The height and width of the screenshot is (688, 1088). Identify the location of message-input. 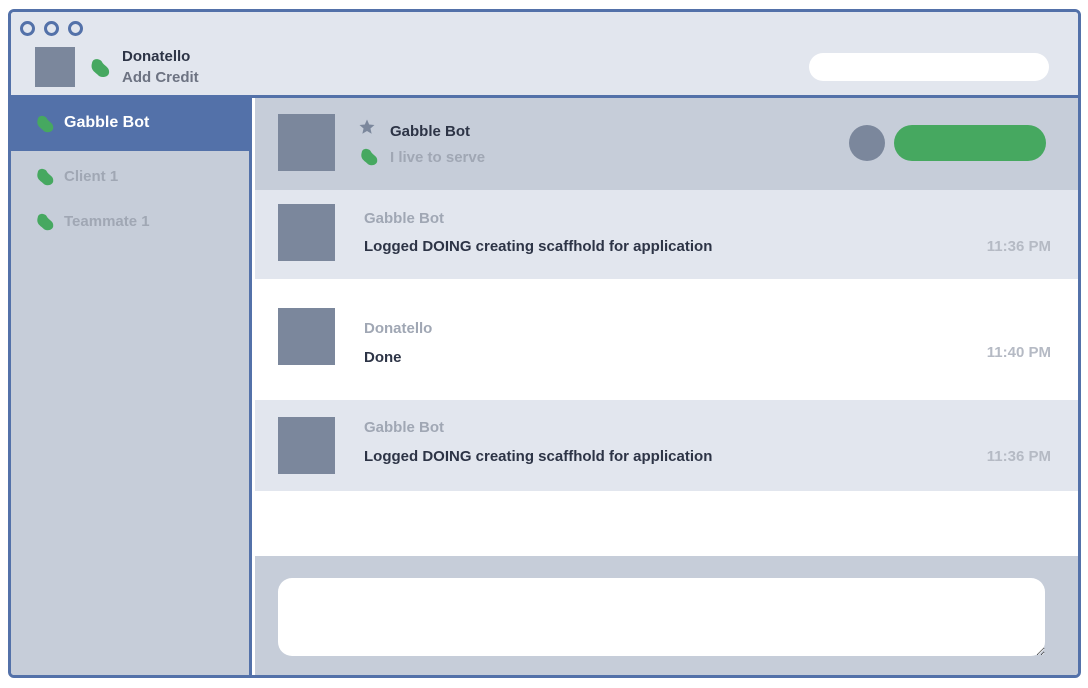
(661, 617).